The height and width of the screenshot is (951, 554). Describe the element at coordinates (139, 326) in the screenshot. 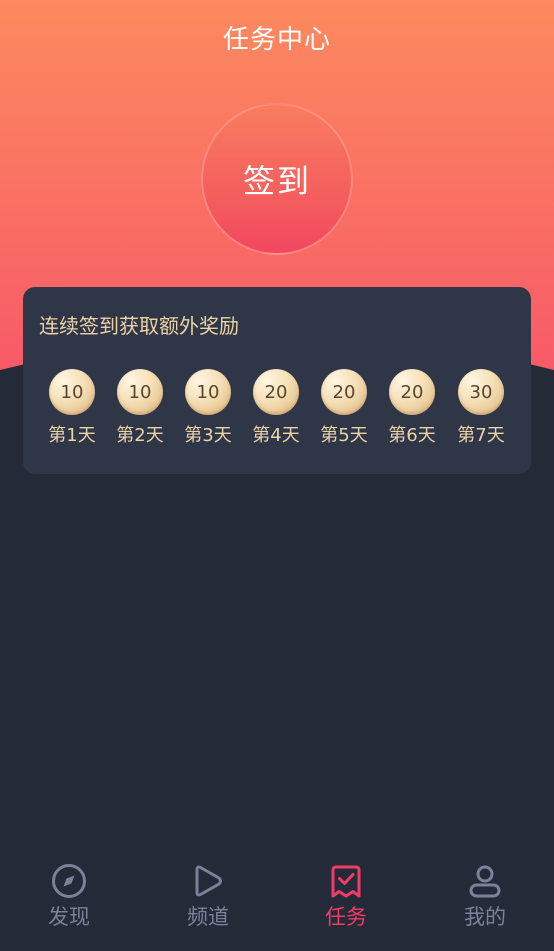

I see `streak-title: 连续签到获取额外奖励` at that location.